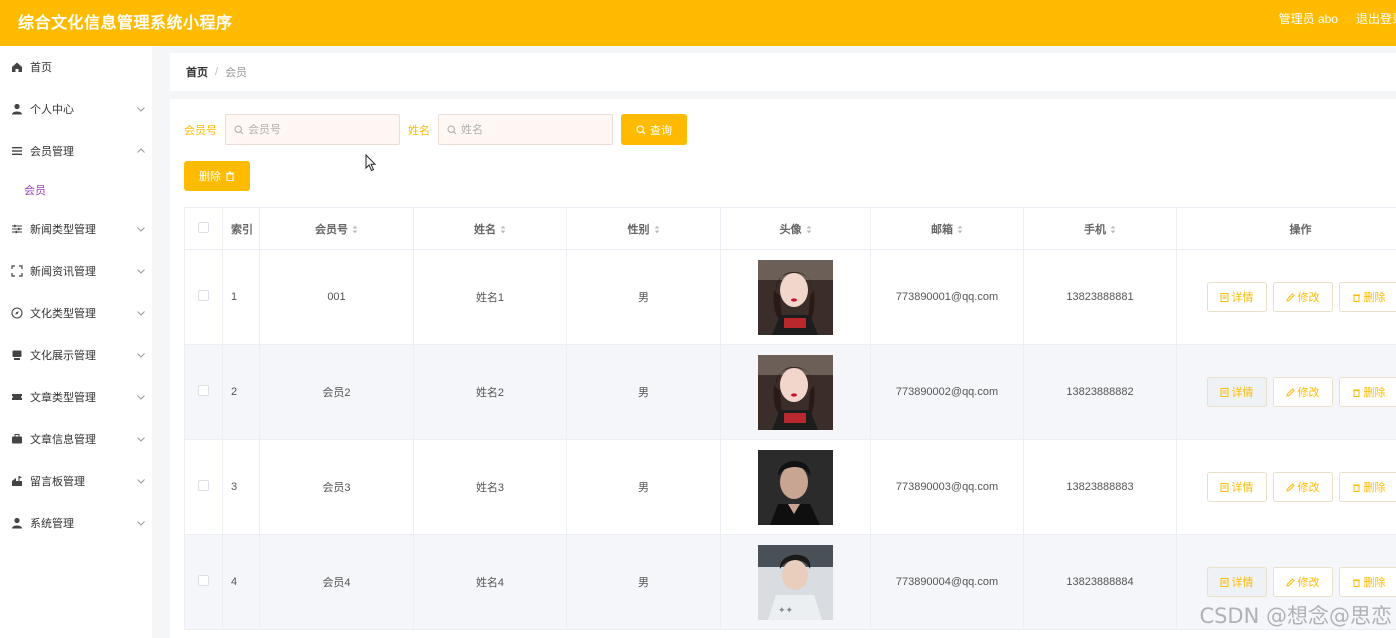 The height and width of the screenshot is (638, 1396). I want to click on name-search-box, so click(525, 129).